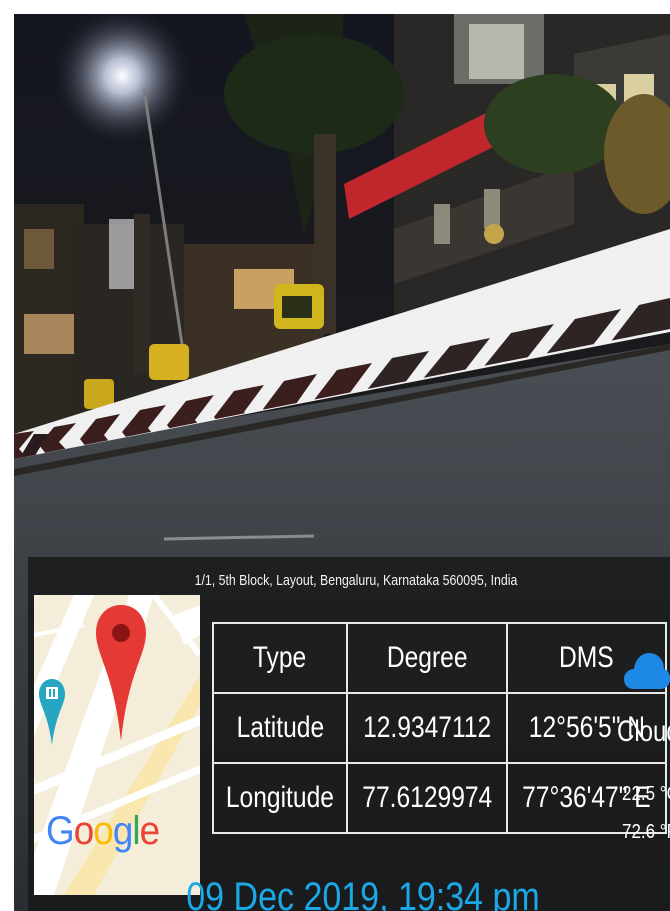 The width and height of the screenshot is (670, 911). What do you see at coordinates (427, 728) in the screenshot?
I see `latitude-degree: 12.9347112` at bounding box center [427, 728].